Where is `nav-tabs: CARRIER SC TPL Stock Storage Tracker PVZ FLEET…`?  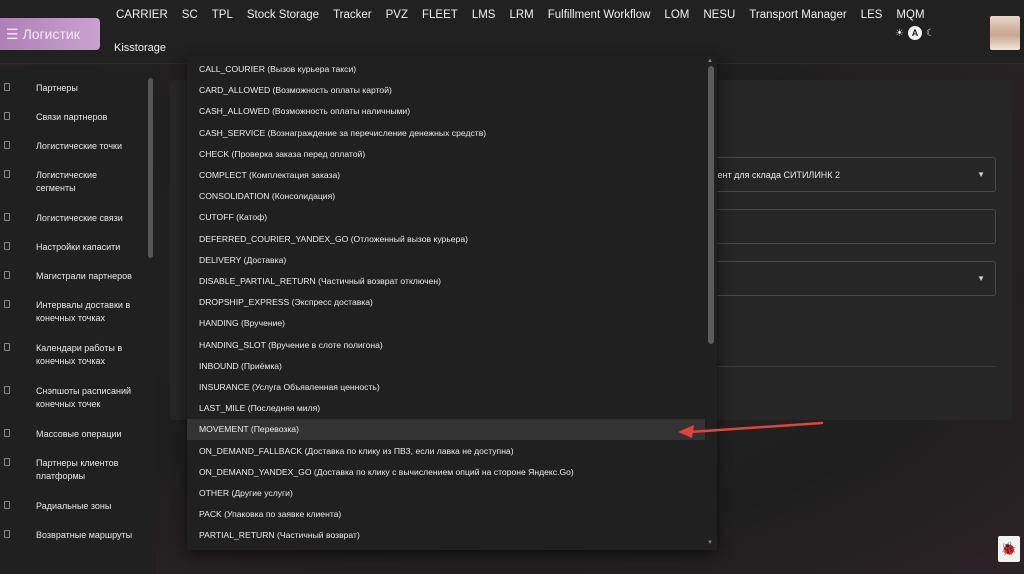 nav-tabs: CARRIER SC TPL Stock Storage Tracker PVZ FLEET… is located at coordinates (523, 15).